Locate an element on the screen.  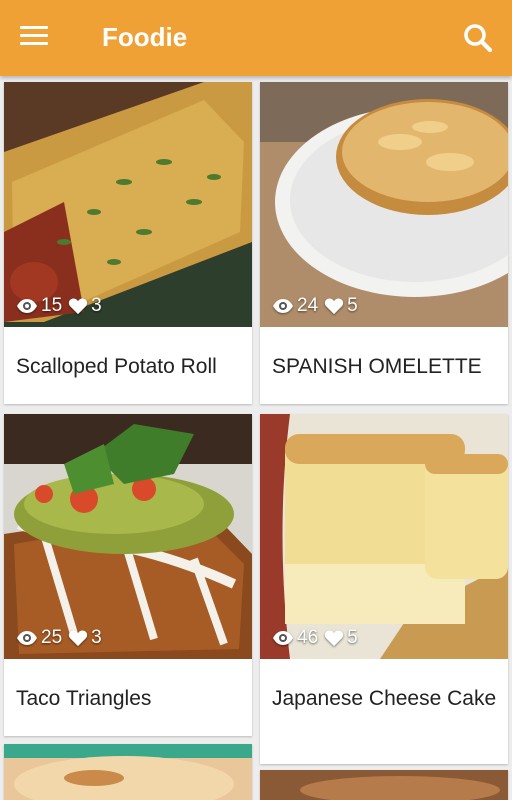
recipe-title: Scalloped Potato Roll is located at coordinates (116, 366).